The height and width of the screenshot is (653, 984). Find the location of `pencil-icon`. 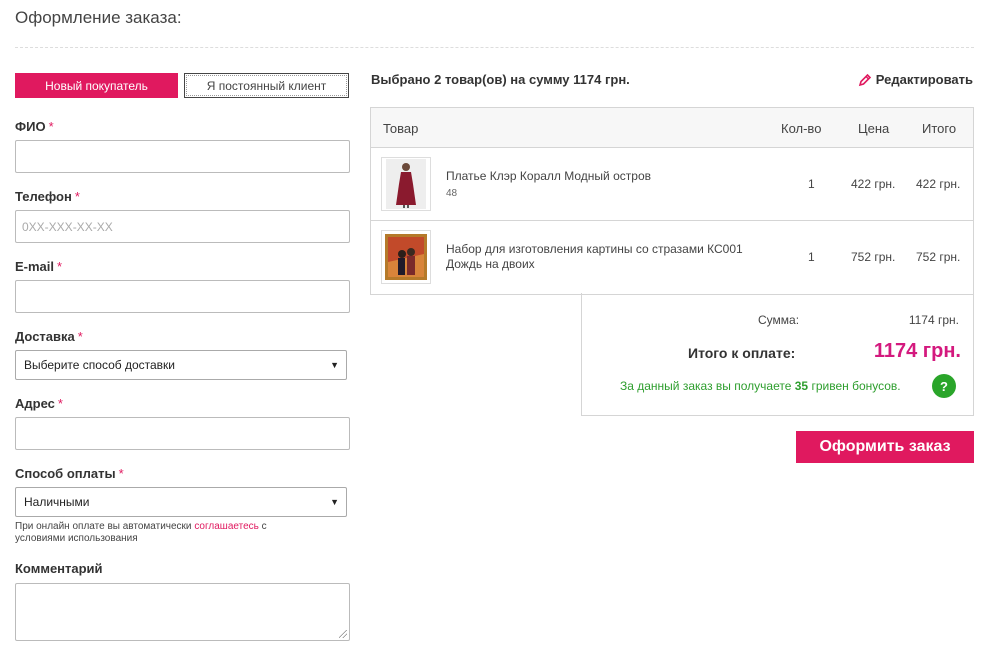

pencil-icon is located at coordinates (865, 80).